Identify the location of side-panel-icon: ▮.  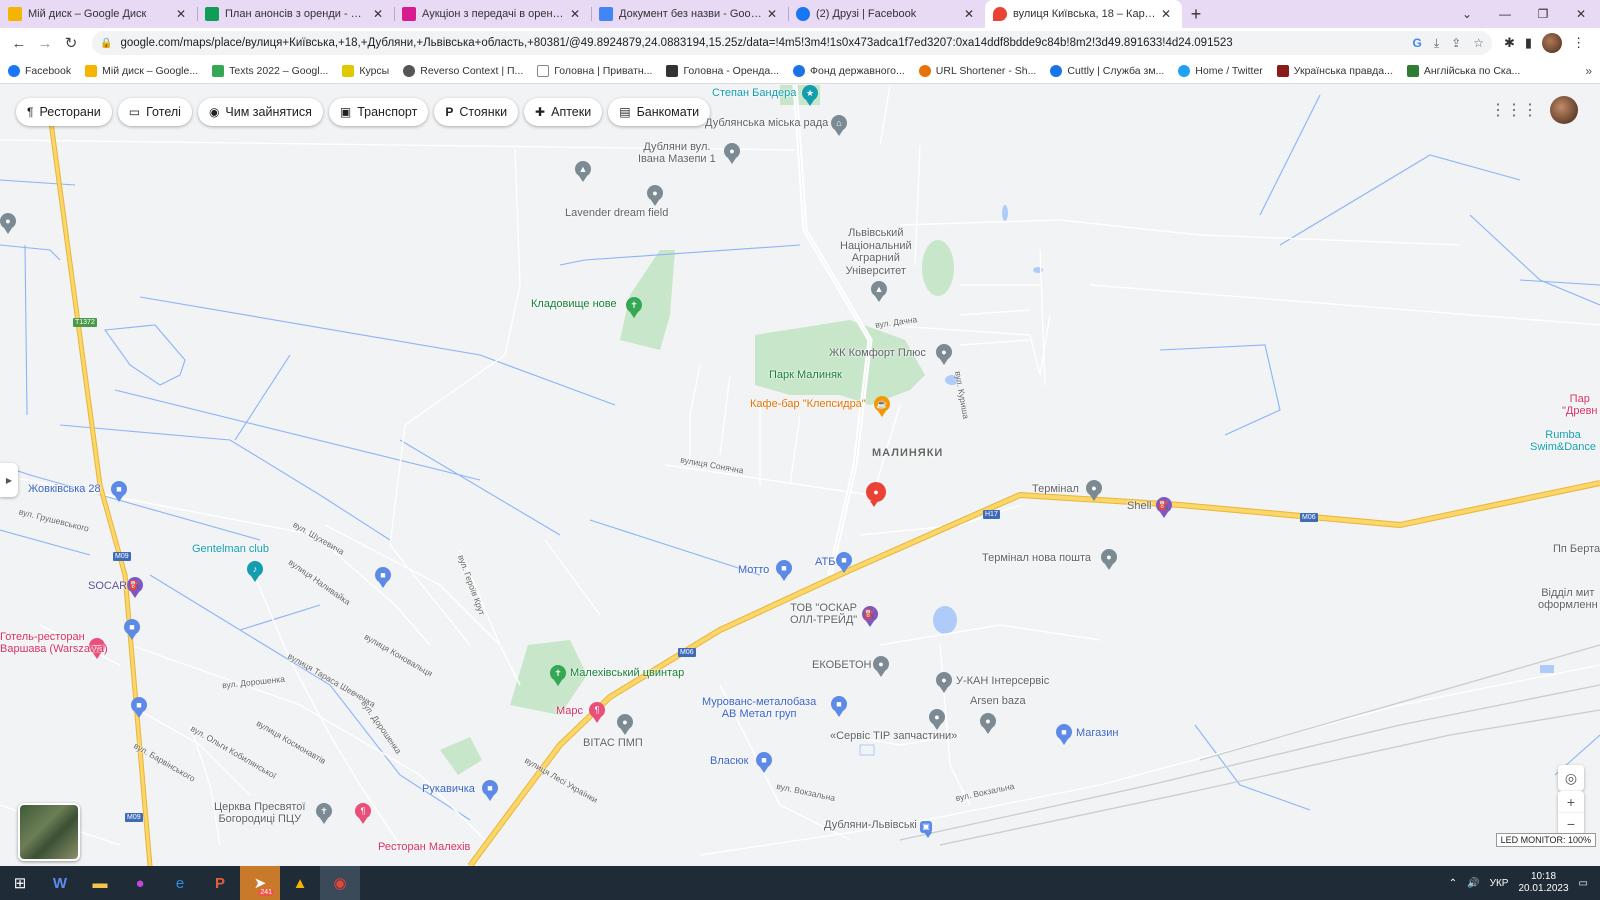
(1528, 43).